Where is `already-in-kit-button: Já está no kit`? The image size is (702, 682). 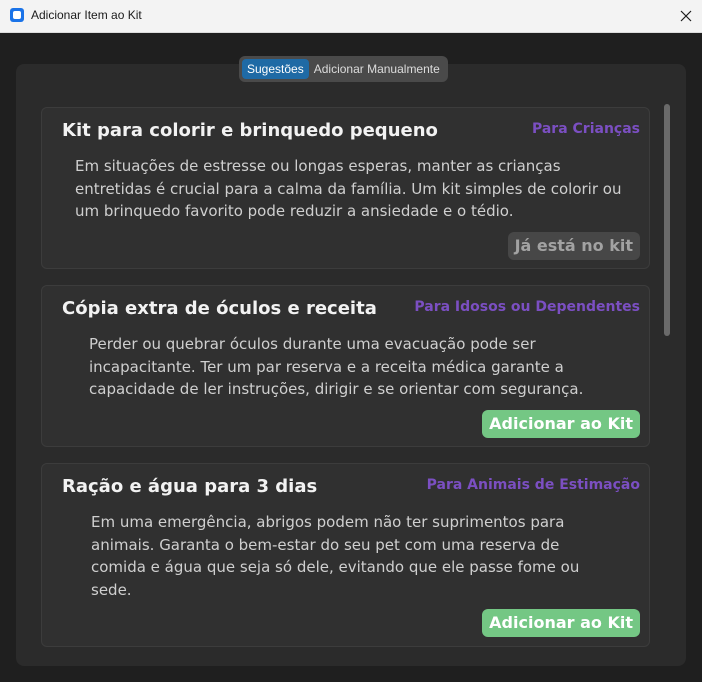
already-in-kit-button: Já está no kit is located at coordinates (573, 246).